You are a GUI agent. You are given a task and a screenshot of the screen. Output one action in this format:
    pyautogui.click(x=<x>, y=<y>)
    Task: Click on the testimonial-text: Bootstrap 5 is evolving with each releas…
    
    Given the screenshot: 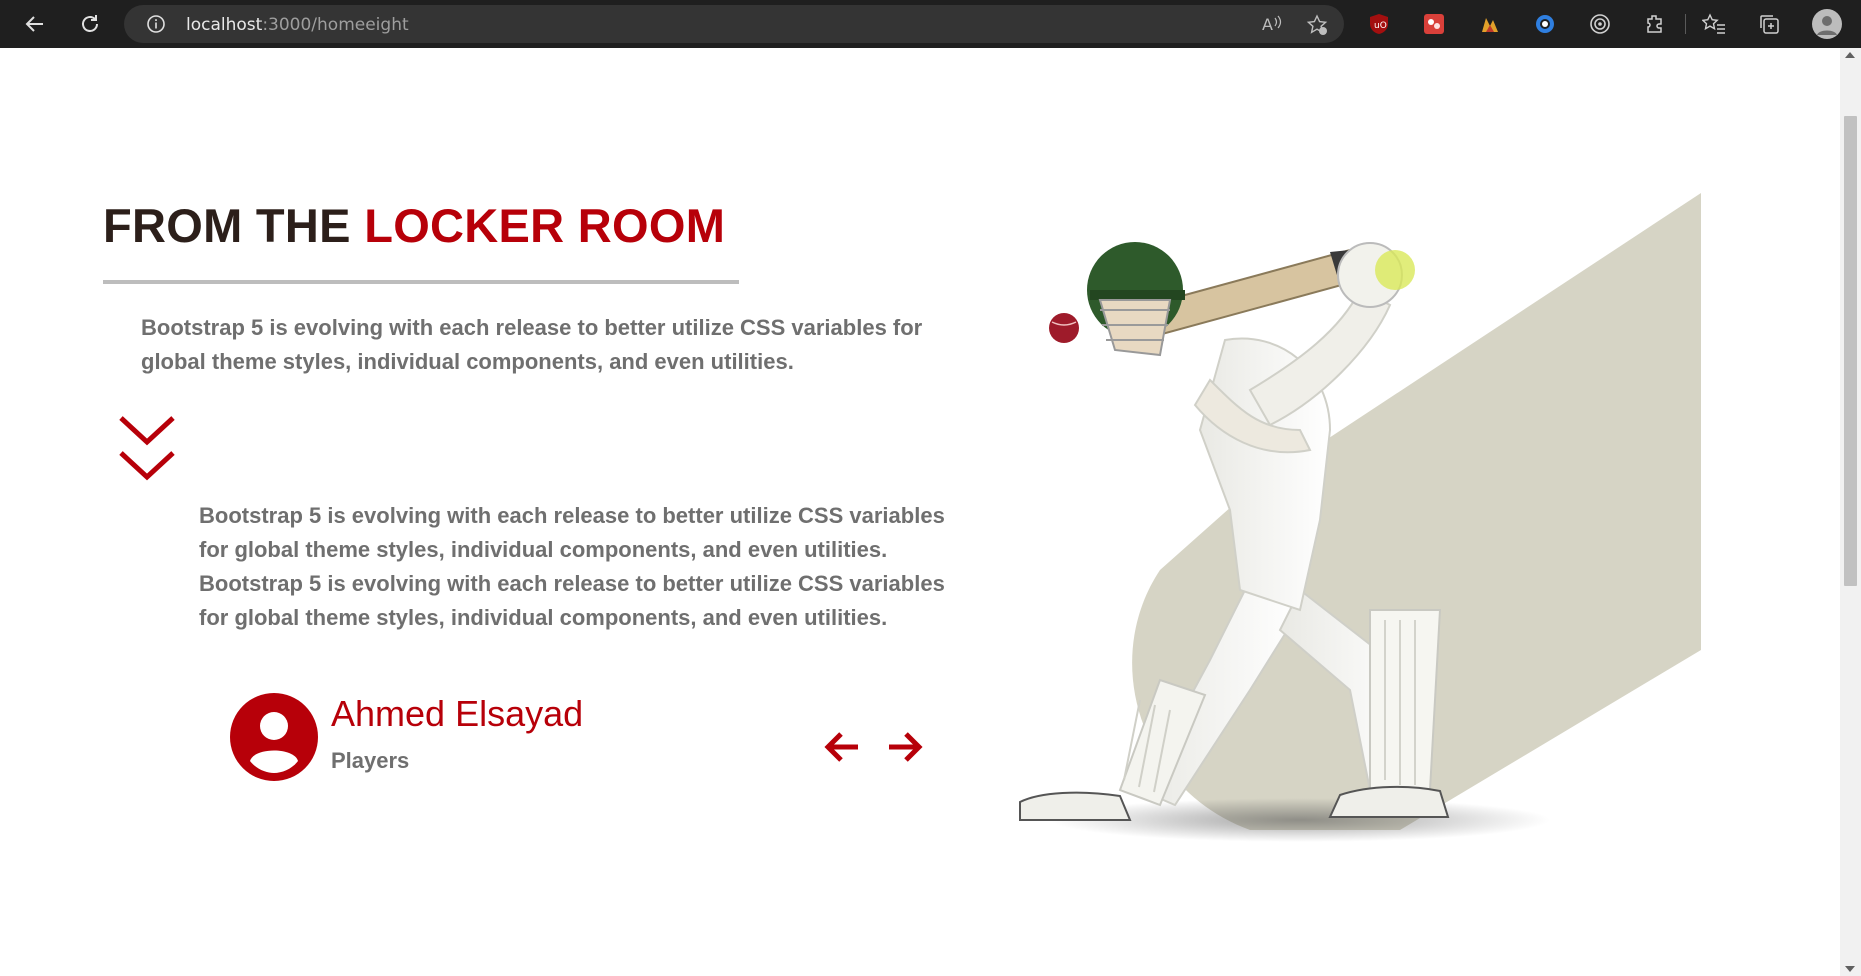 What is the action you would take?
    pyautogui.click(x=572, y=566)
    